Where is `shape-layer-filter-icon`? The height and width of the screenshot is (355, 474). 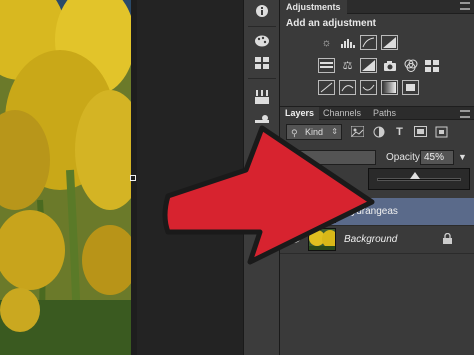
shape-layer-filter-icon is located at coordinates (420, 131).